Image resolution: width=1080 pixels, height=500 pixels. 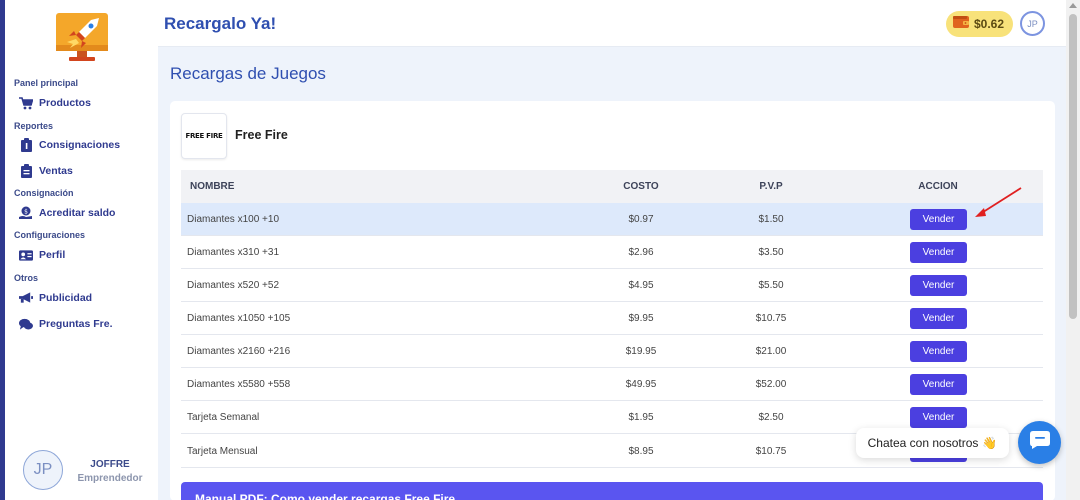 I want to click on section-otros: Otros, so click(x=26, y=278).